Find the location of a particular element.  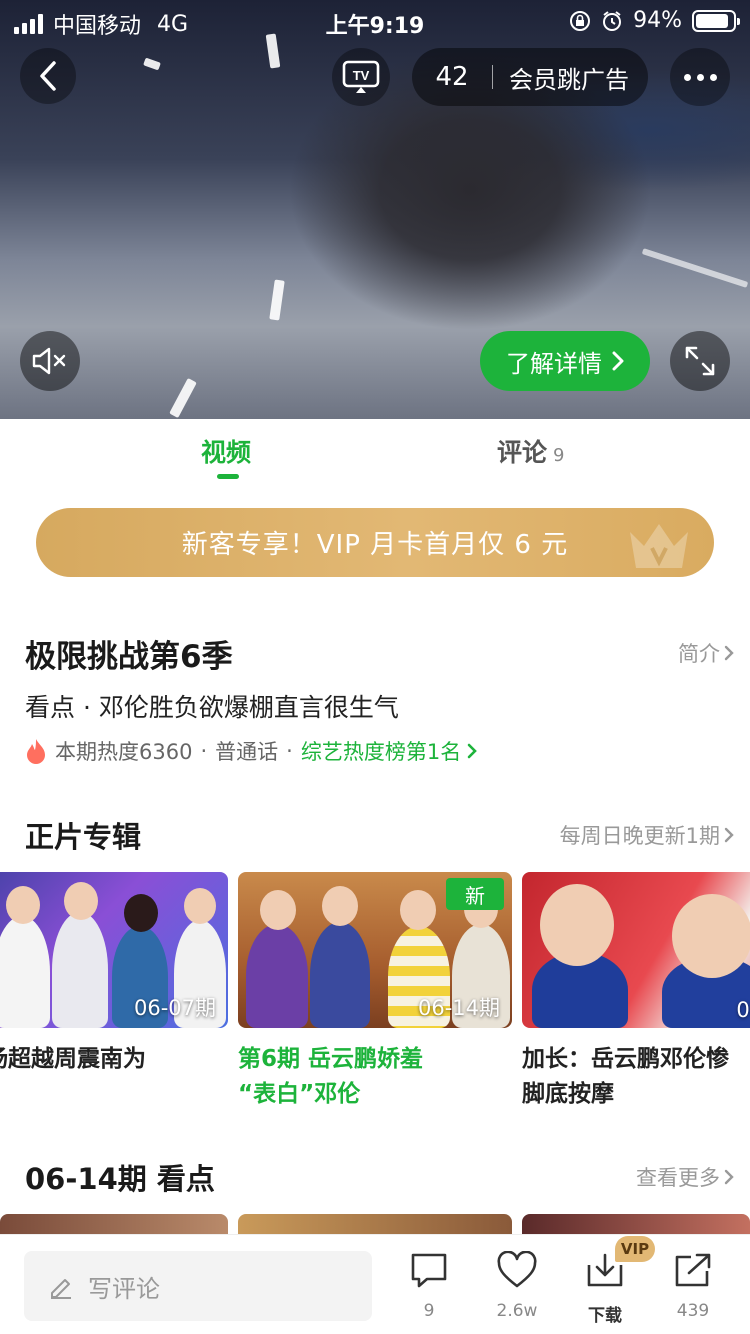

tv-cast-icon: TV is located at coordinates (361, 76).